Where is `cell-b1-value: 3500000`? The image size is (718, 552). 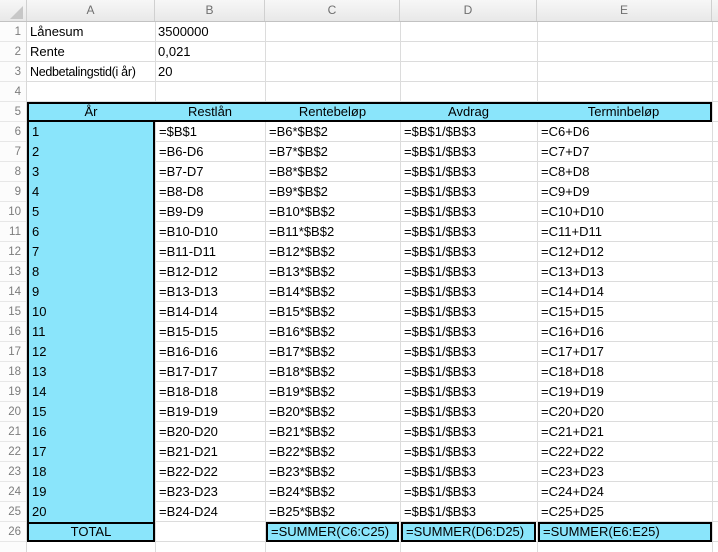 cell-b1-value: 3500000 is located at coordinates (210, 32).